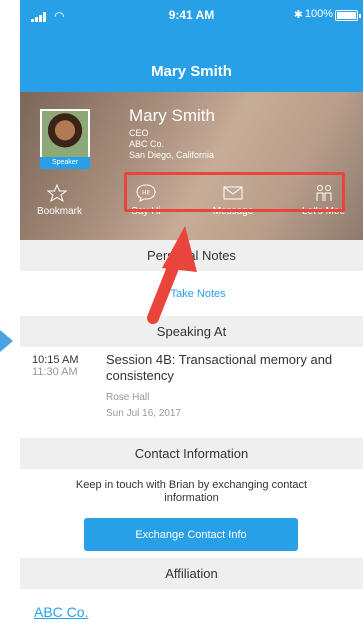 The image size is (363, 623). Describe the element at coordinates (298, 15) in the screenshot. I see `bluetooth-icon: ✱` at that location.